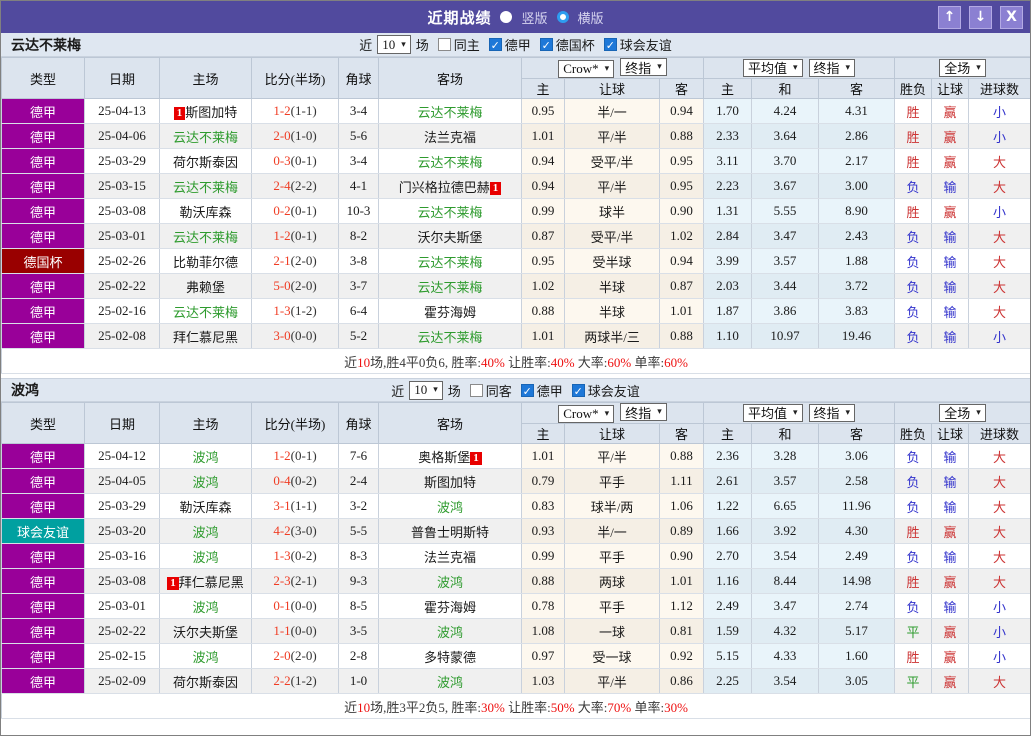 The image size is (1031, 736). What do you see at coordinates (857, 531) in the screenshot?
I see `avg-away-odds: 4.30` at bounding box center [857, 531].